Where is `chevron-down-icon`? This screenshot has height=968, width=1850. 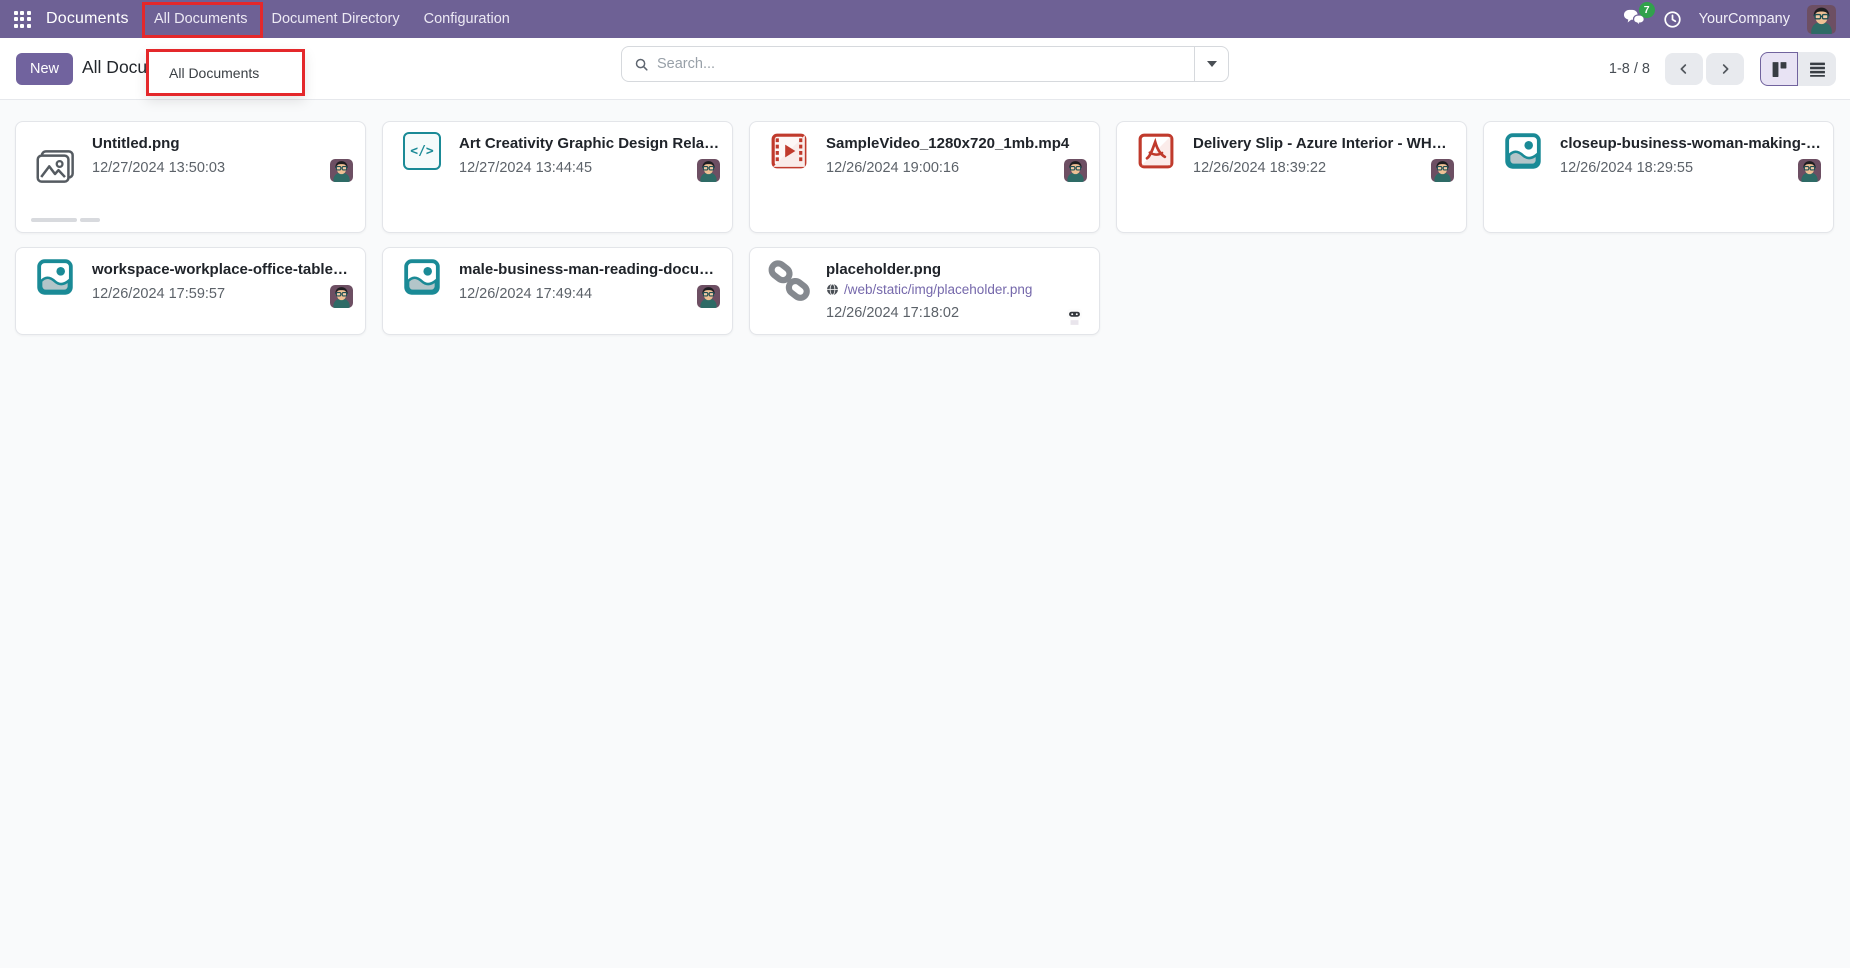
chevron-down-icon is located at coordinates (1211, 64).